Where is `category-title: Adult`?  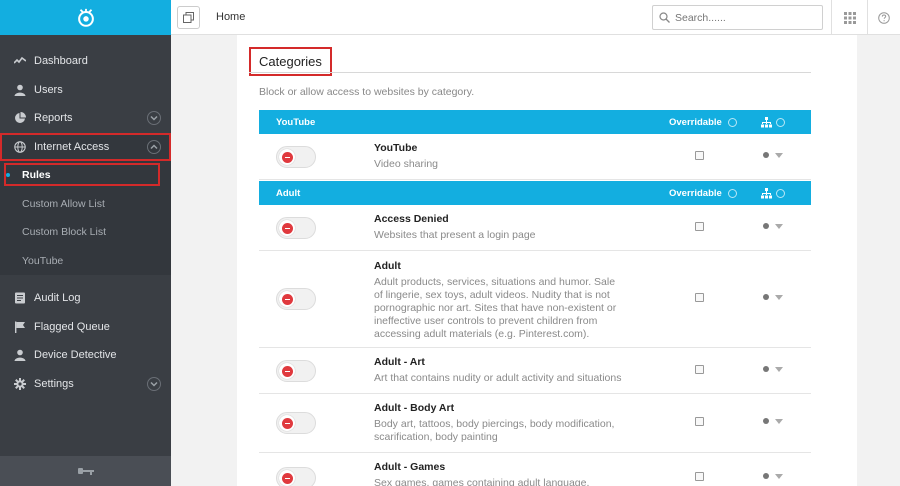
category-title: Adult is located at coordinates (387, 266).